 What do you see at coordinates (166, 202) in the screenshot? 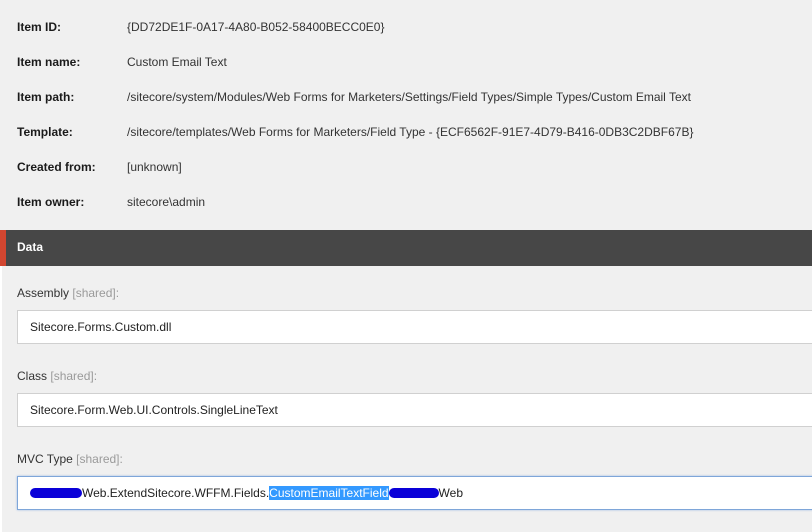
I see `item-owner-value: sitecore\admin` at bounding box center [166, 202].